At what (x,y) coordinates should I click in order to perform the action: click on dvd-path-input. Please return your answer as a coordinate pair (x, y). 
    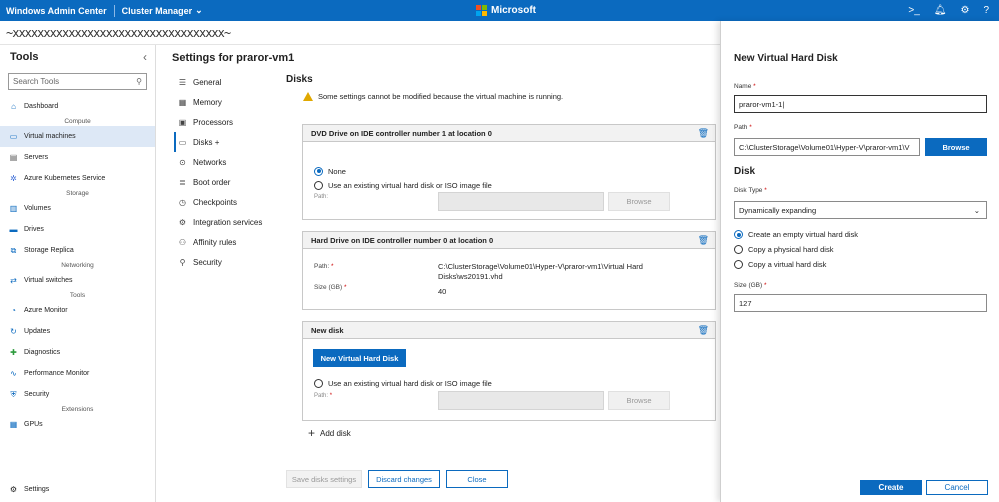
    Looking at the image, I should click on (521, 201).